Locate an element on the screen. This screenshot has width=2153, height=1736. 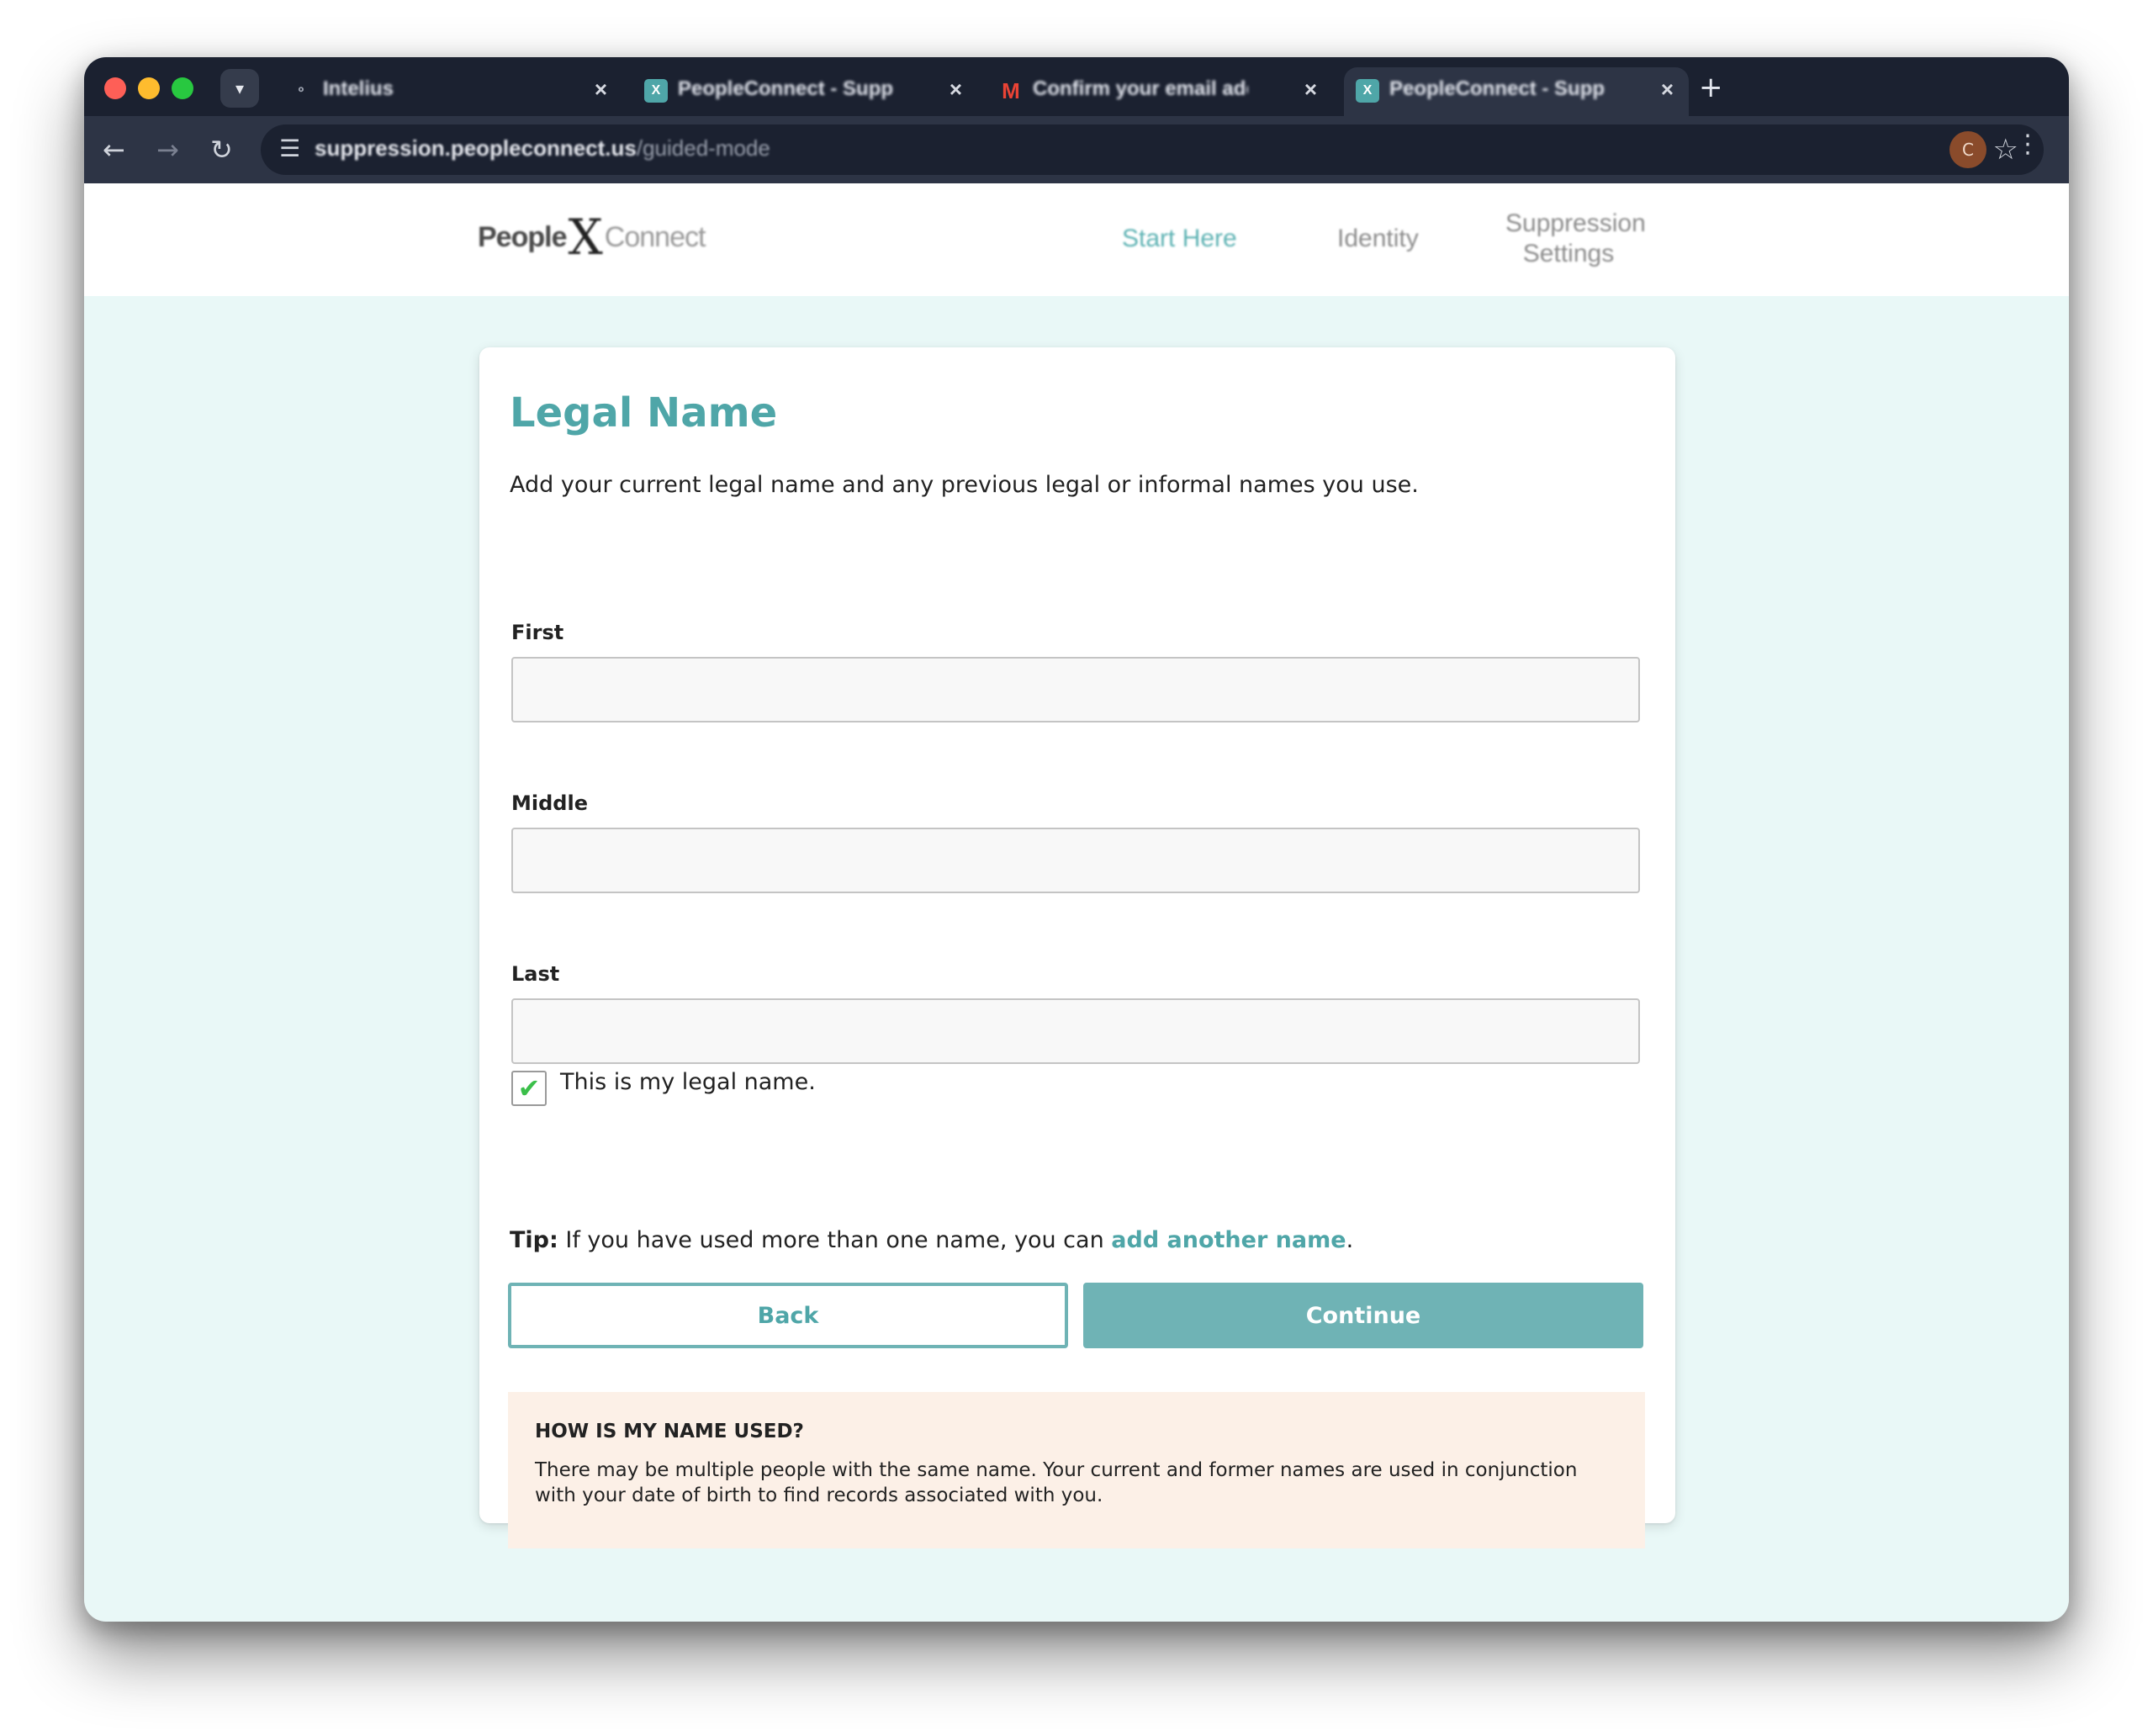
tab-title: Intelius is located at coordinates (359, 88).